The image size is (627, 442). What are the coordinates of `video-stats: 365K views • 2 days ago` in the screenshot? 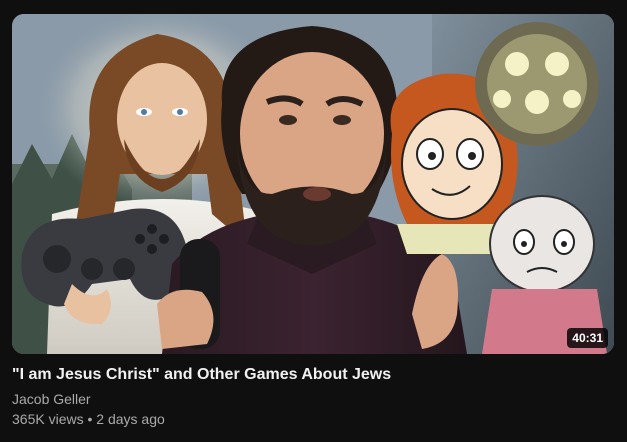 It's located at (312, 419).